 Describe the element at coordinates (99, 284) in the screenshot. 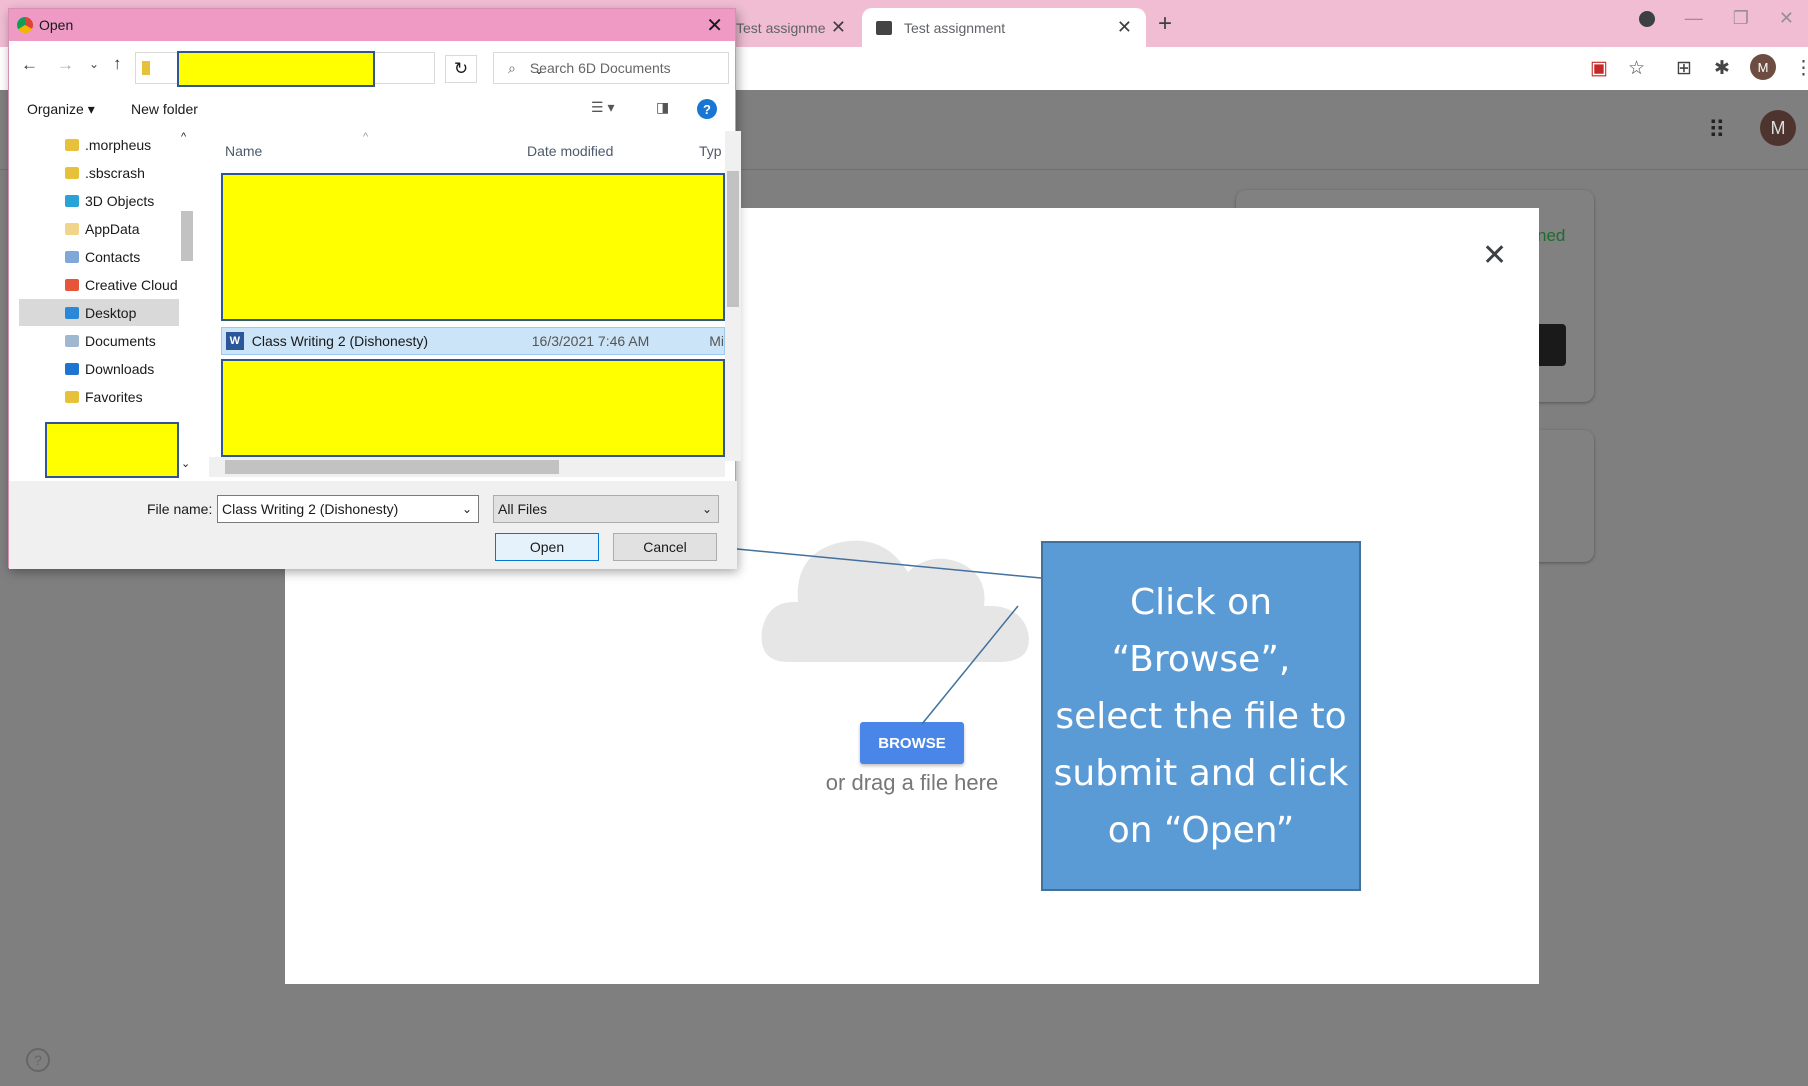

I see `nav-item-creative-cloud: Creative Cloud` at that location.